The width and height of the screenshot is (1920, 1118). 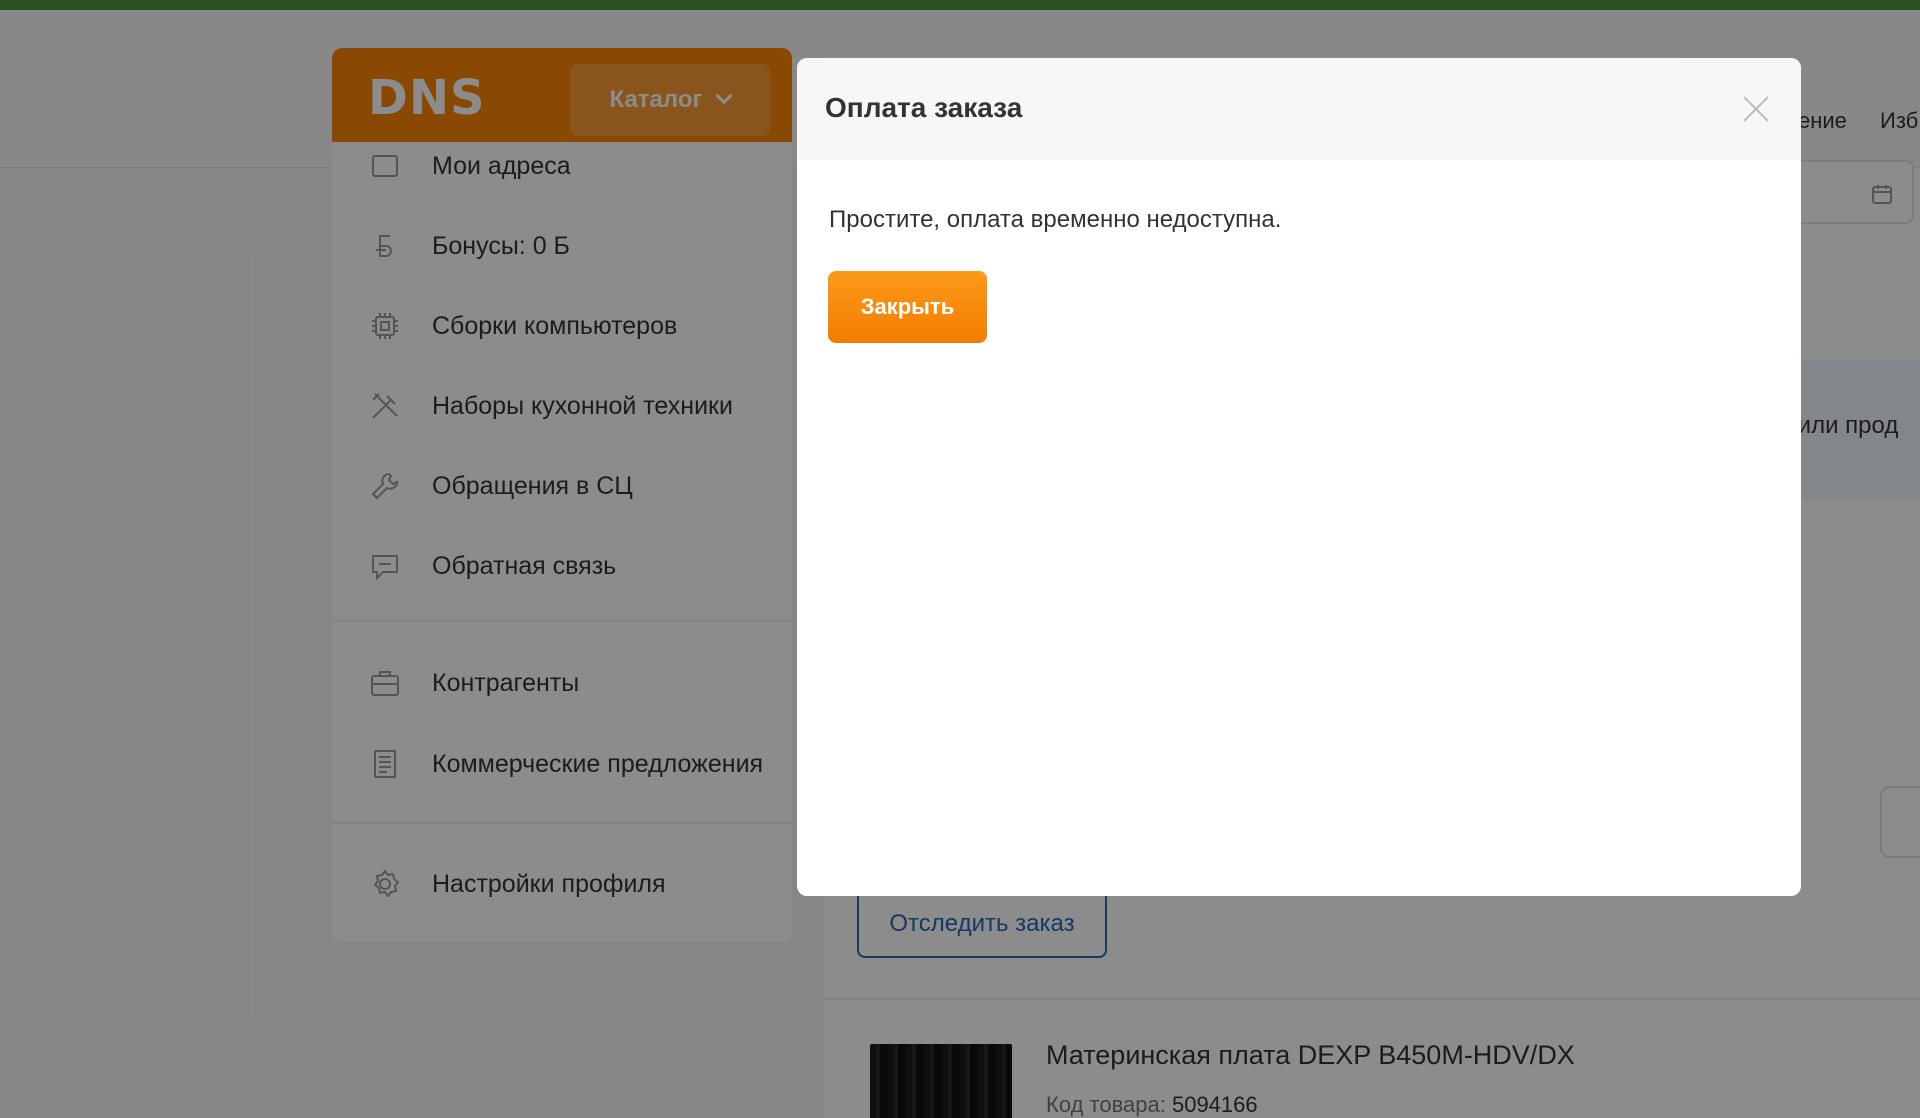 What do you see at coordinates (1055, 219) in the screenshot?
I see `modal-message: Простите, оплата временно недоступна.` at bounding box center [1055, 219].